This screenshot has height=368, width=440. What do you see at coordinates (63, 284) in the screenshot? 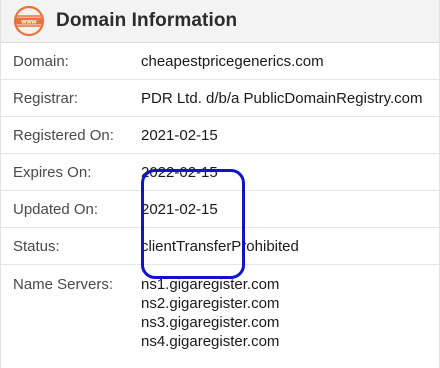
I see `row-label: Name Servers:` at bounding box center [63, 284].